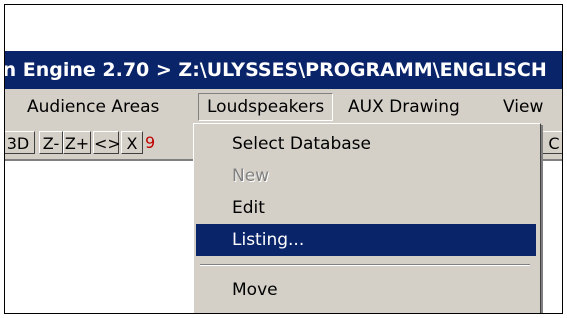  Describe the element at coordinates (150, 142) in the screenshot. I see `toolbar-red-value: 9` at that location.